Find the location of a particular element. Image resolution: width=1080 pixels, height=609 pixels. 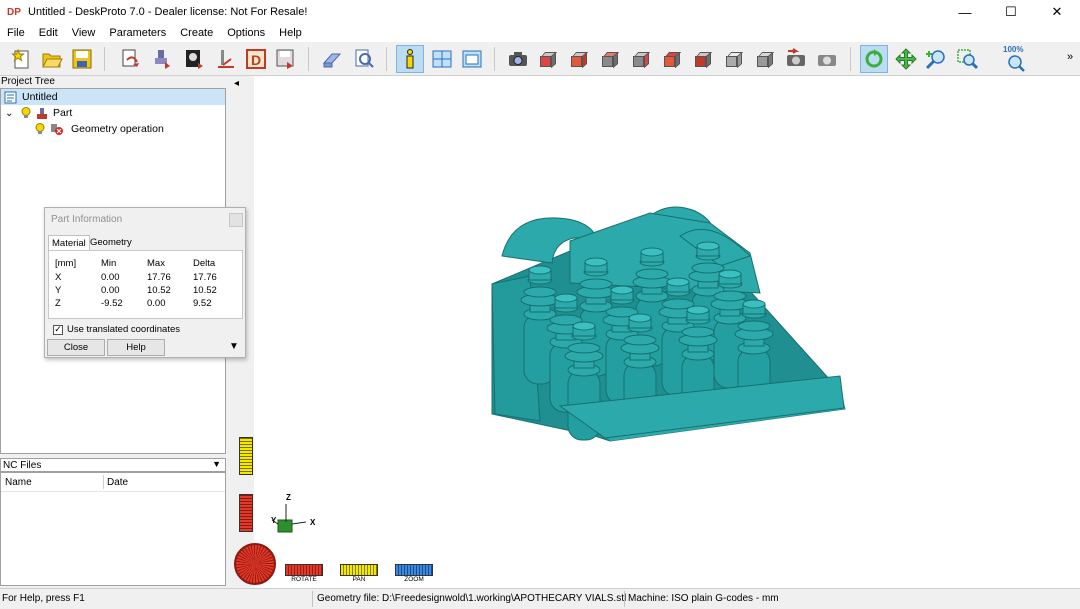

zoom-nav-button is located at coordinates (414, 570).